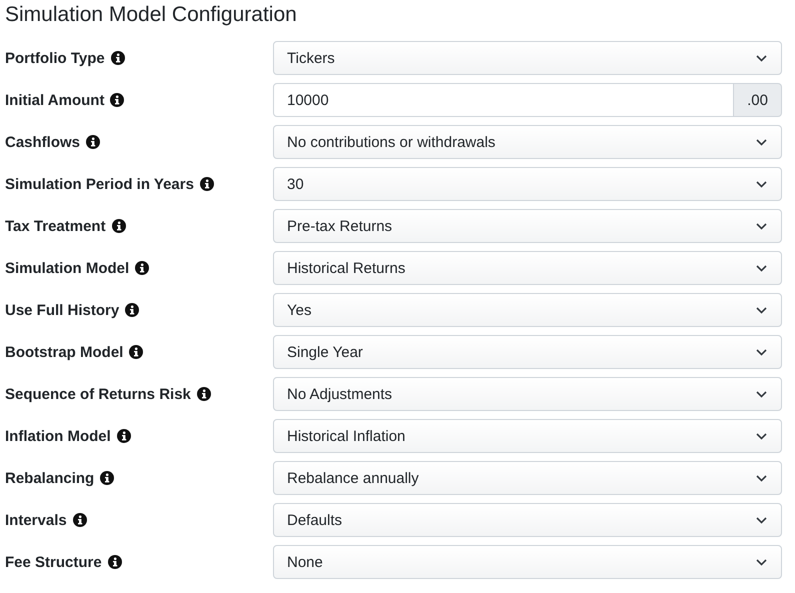 Image resolution: width=795 pixels, height=593 pixels. Describe the element at coordinates (42, 142) in the screenshot. I see `field-label: Cashflows` at that location.